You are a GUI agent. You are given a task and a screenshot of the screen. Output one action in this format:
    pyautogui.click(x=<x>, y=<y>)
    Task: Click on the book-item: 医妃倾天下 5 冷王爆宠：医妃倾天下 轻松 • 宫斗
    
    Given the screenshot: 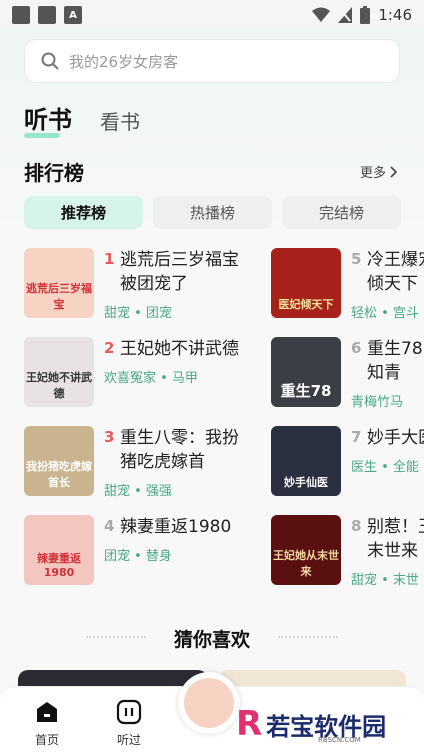 What is the action you would take?
    pyautogui.click(x=347, y=284)
    